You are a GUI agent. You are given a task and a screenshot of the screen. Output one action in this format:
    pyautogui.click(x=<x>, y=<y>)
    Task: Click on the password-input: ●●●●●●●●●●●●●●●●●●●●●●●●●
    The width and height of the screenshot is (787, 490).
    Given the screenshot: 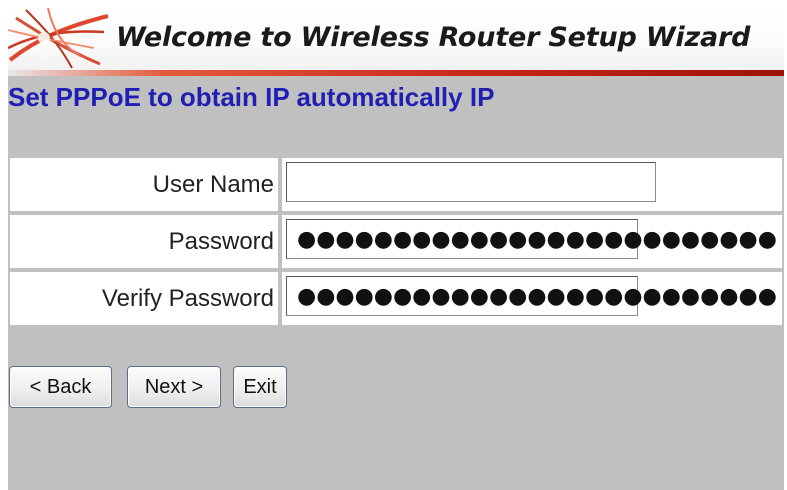 What is the action you would take?
    pyautogui.click(x=531, y=239)
    